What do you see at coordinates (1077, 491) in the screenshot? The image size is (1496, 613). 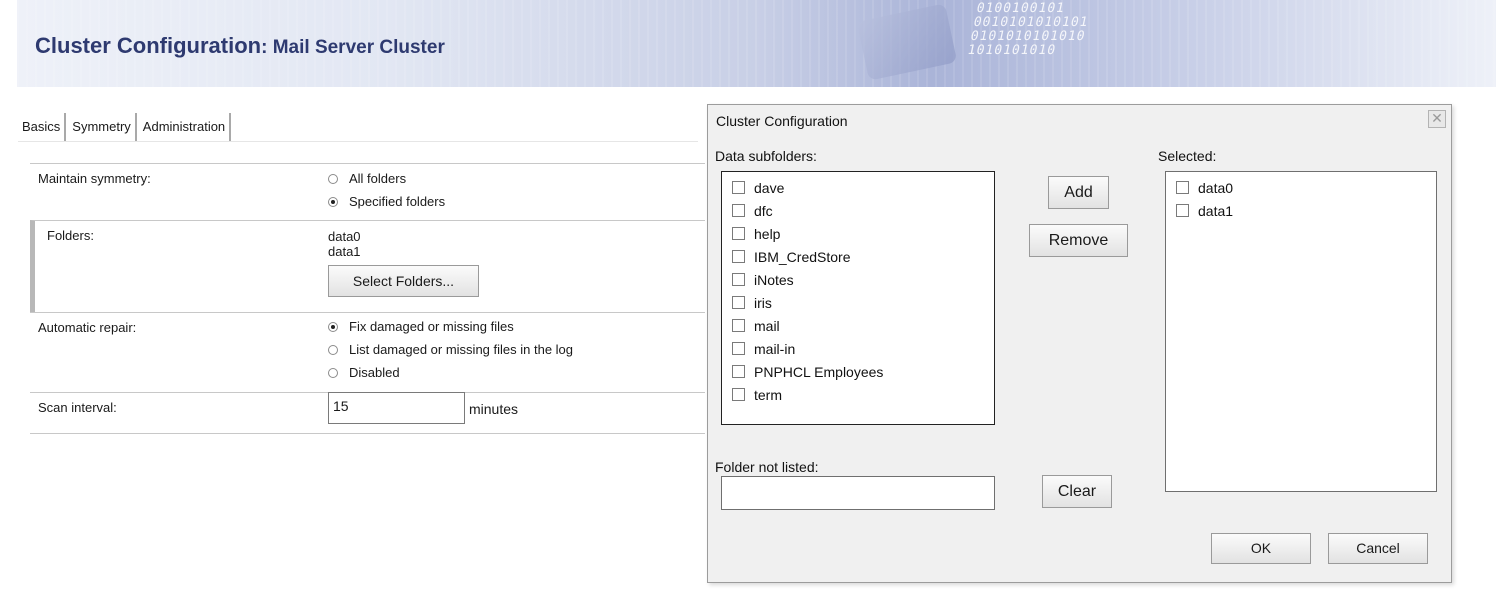 I see `clear-button: Clear` at bounding box center [1077, 491].